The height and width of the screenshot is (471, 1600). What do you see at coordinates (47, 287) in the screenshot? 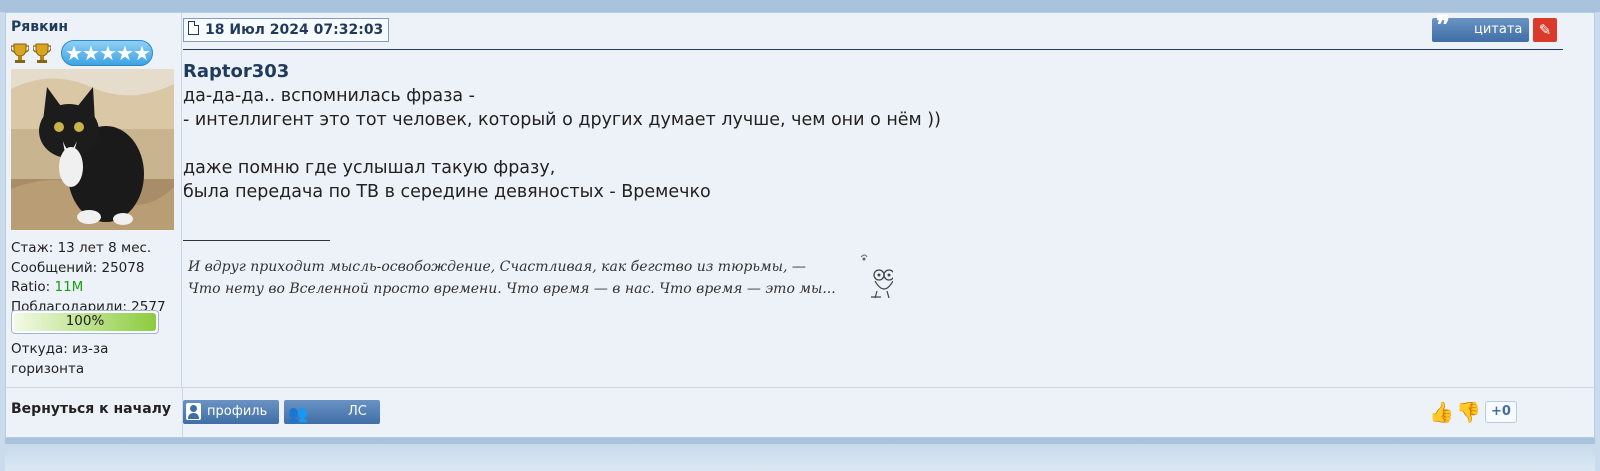
I see `ratio: Ratio: 11M` at bounding box center [47, 287].